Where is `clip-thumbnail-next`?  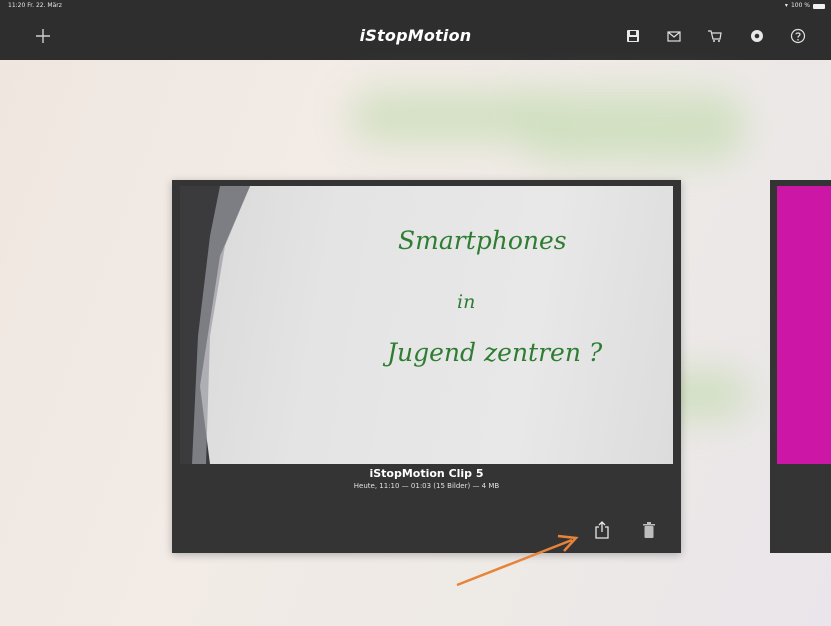 clip-thumbnail-next is located at coordinates (804, 325).